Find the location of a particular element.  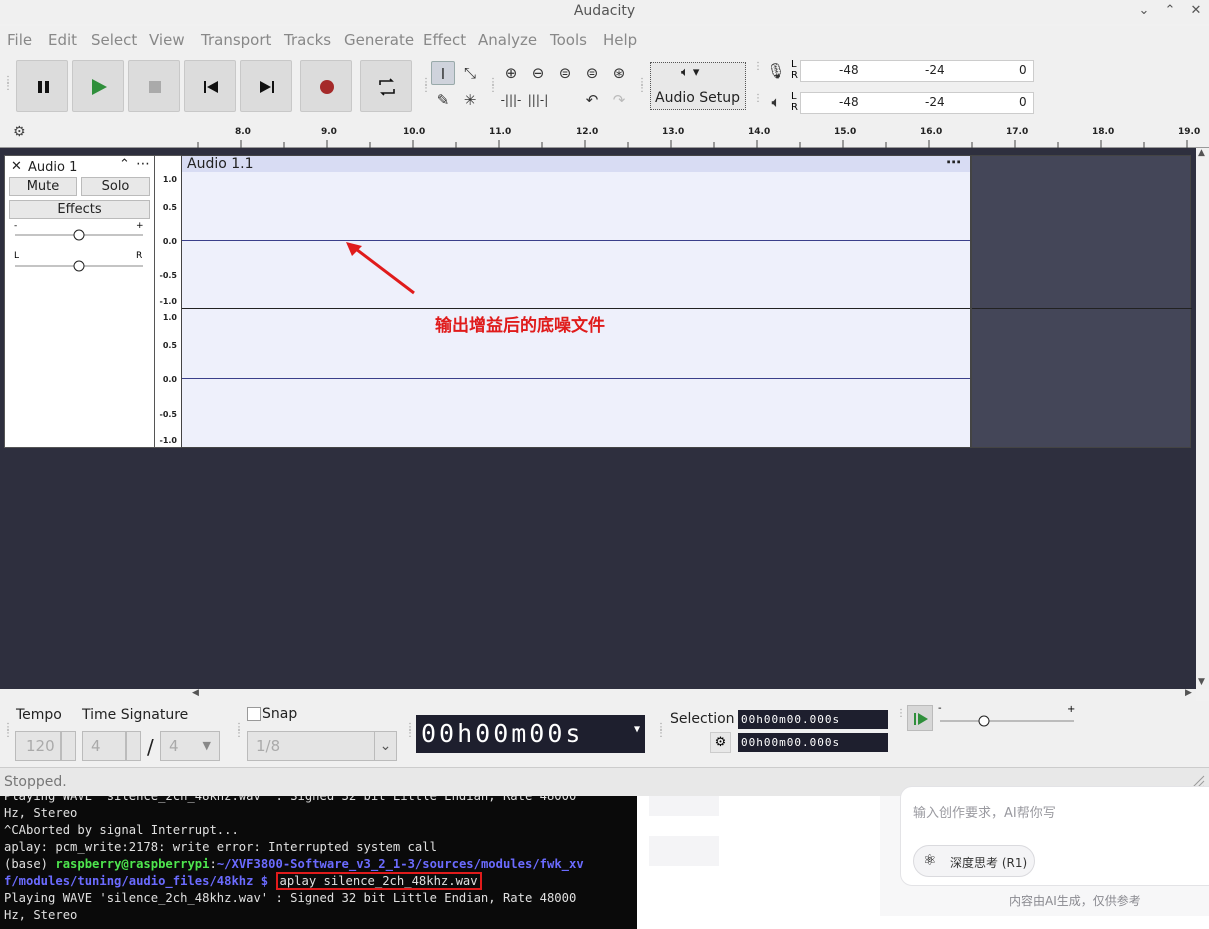

trim-audio-icon: -|||- is located at coordinates (511, 100).